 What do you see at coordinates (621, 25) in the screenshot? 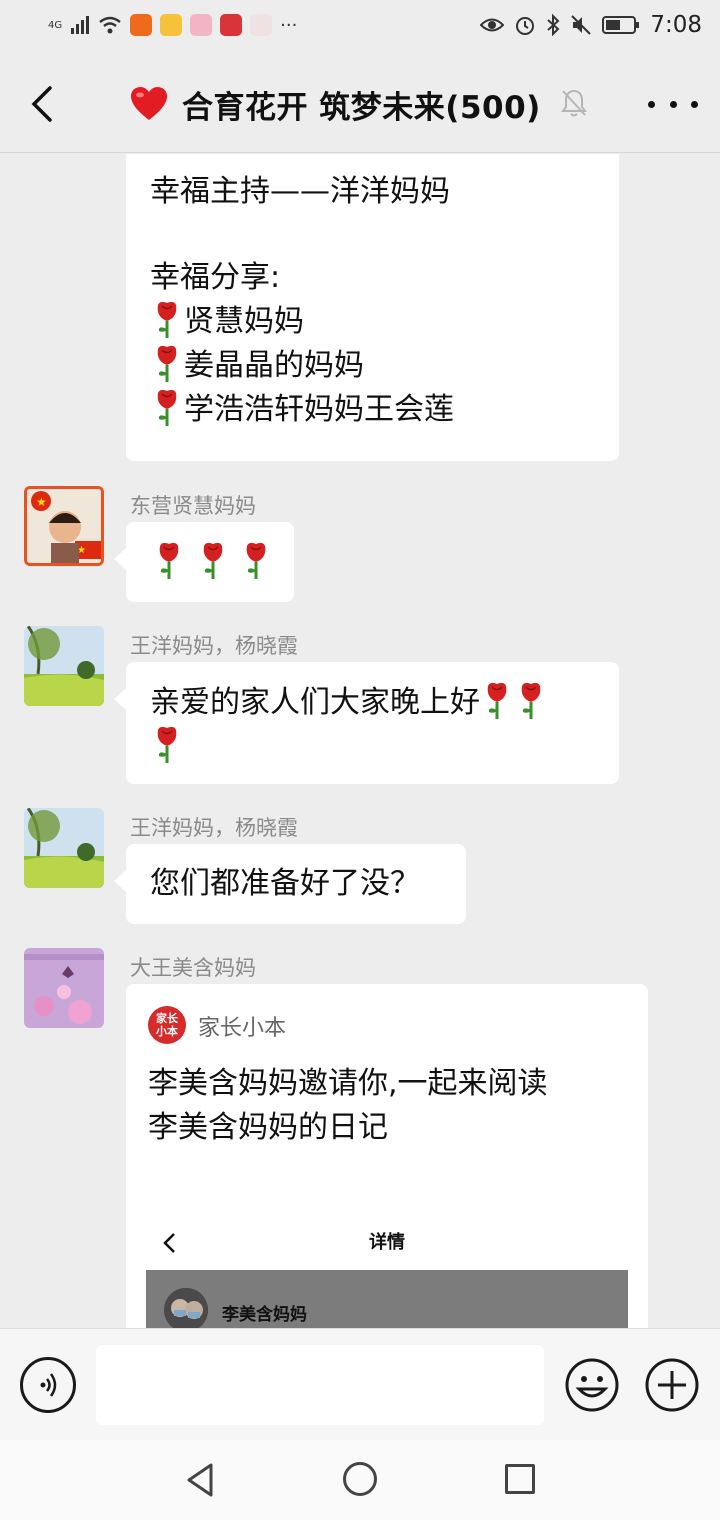
I see `battery-icon` at bounding box center [621, 25].